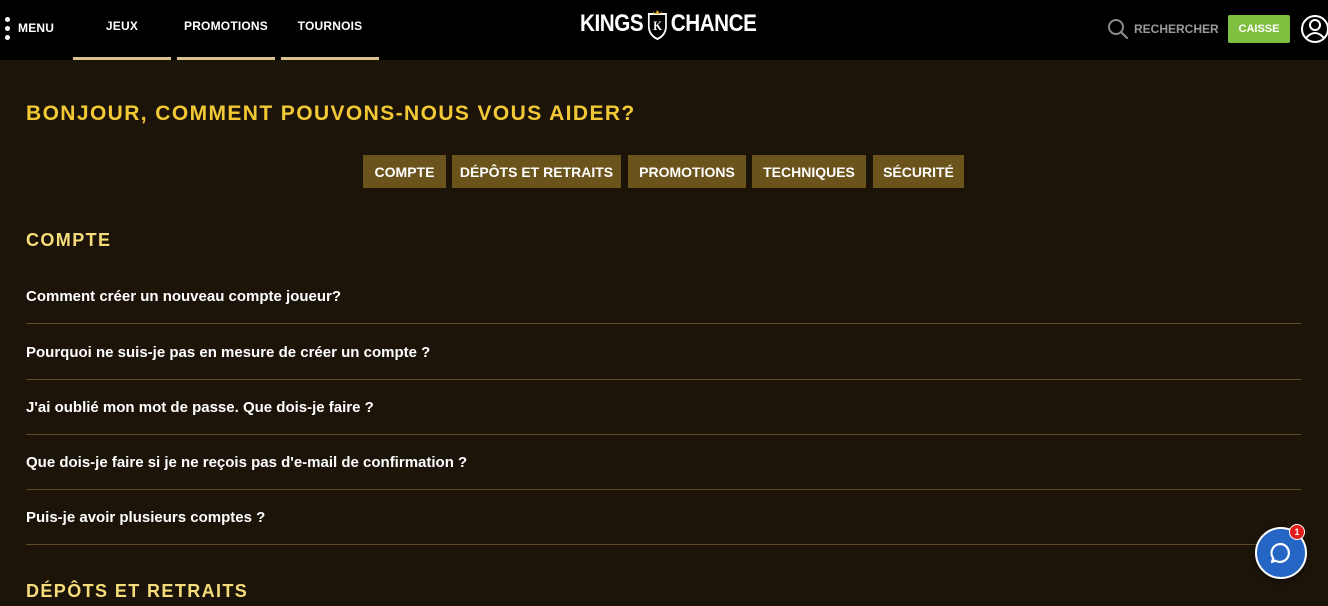 The image size is (1328, 606). What do you see at coordinates (713, 23) in the screenshot?
I see `logo-text-right: CHANCE` at bounding box center [713, 23].